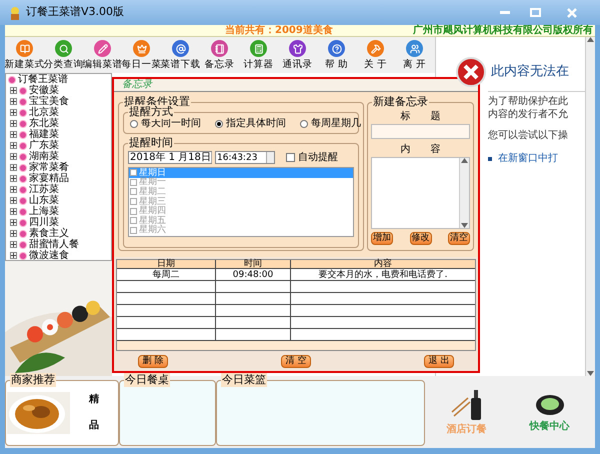 The image size is (600, 454). I want to click on toolbar-button: 每日一菜, so click(141, 55).